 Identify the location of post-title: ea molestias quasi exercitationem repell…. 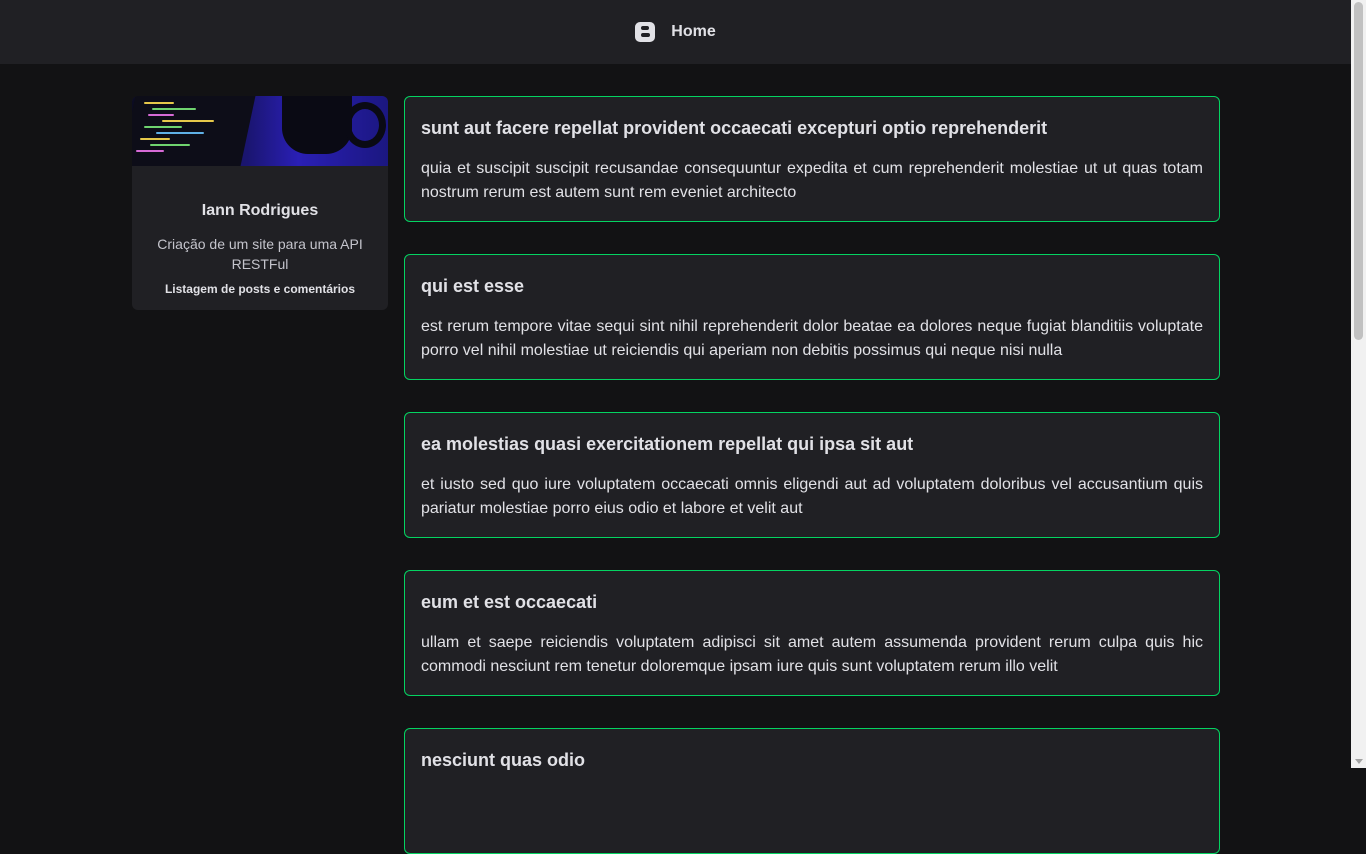
(667, 444).